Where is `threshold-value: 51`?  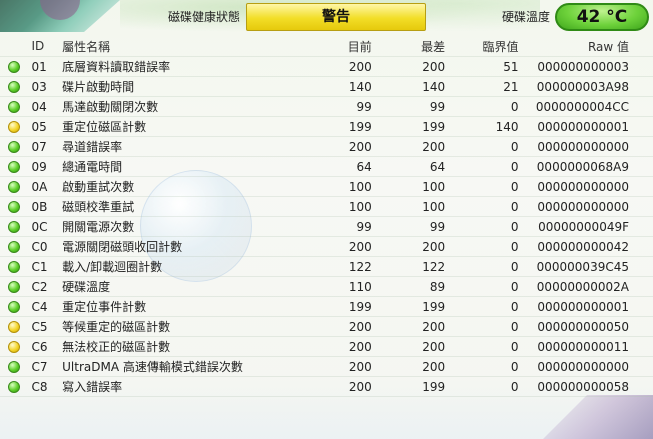 threshold-value: 51 is located at coordinates (482, 66).